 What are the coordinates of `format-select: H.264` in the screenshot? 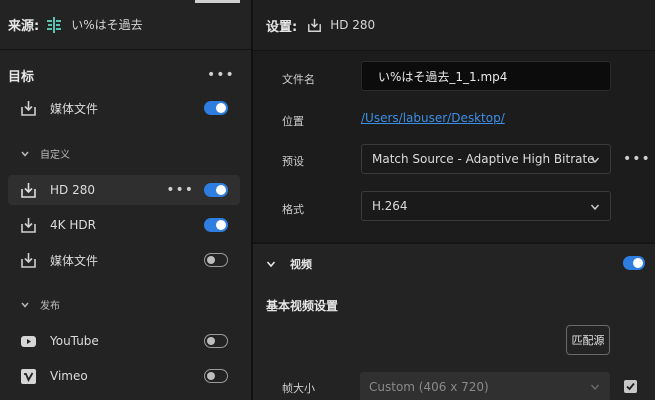 It's located at (486, 206).